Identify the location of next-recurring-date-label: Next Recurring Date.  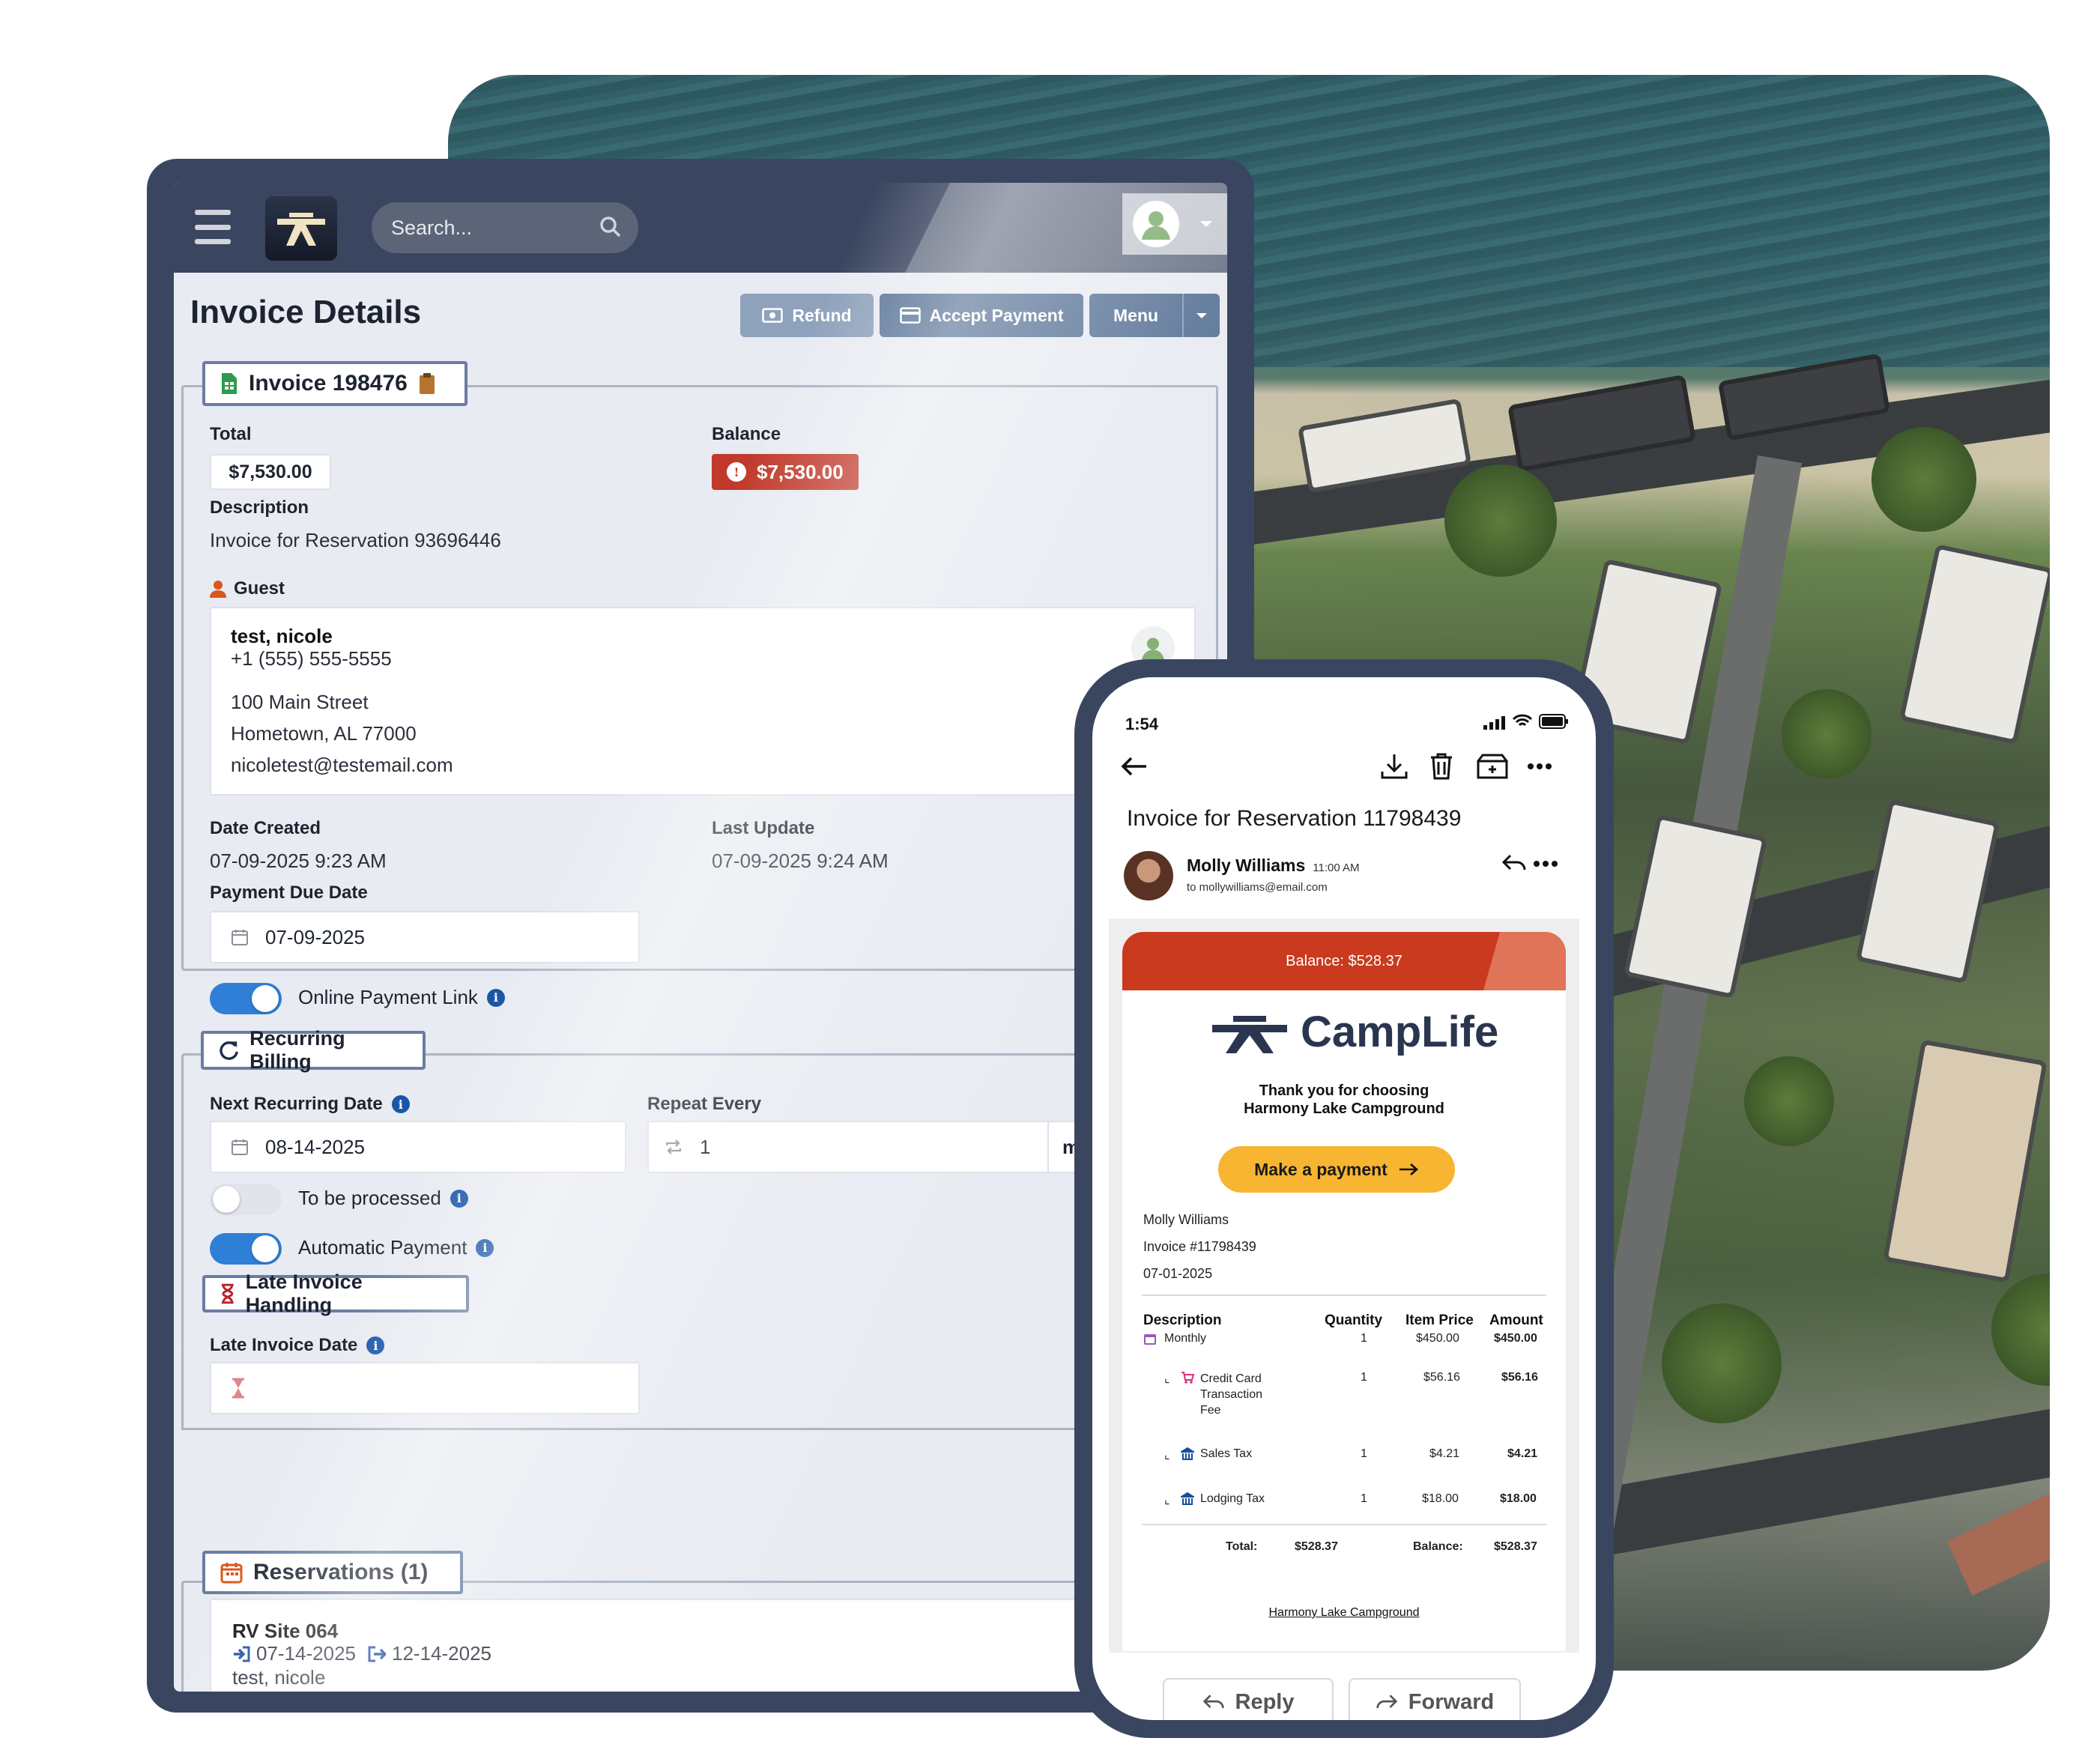
(296, 1104).